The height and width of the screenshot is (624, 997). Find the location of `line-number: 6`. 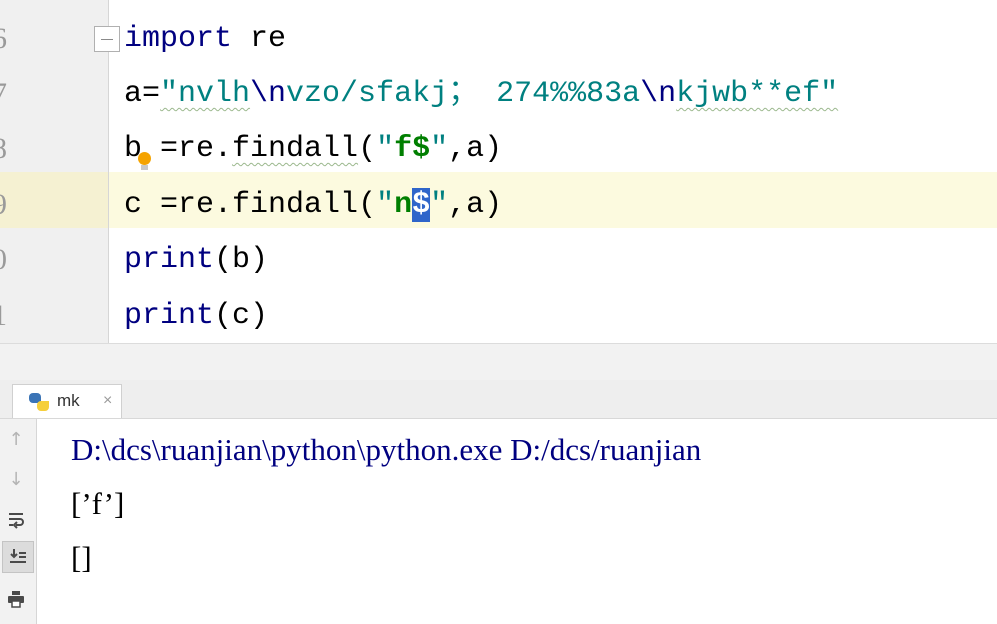

line-number: 6 is located at coordinates (8, 39).